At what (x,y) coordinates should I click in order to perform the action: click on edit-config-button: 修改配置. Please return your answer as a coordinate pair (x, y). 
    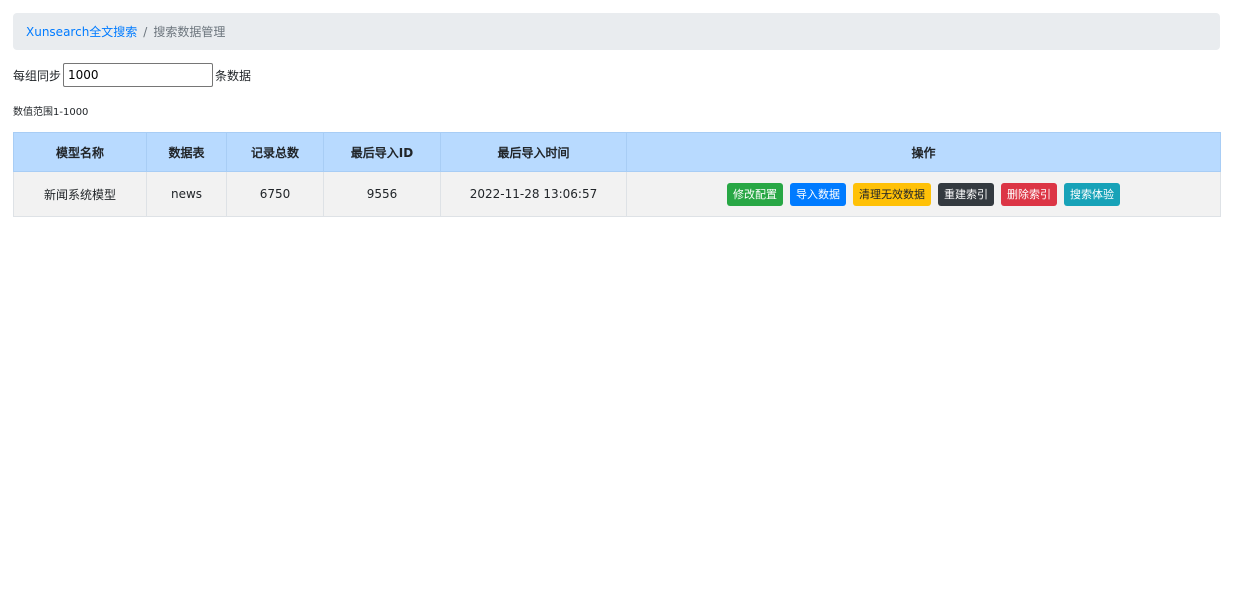
    Looking at the image, I should click on (755, 194).